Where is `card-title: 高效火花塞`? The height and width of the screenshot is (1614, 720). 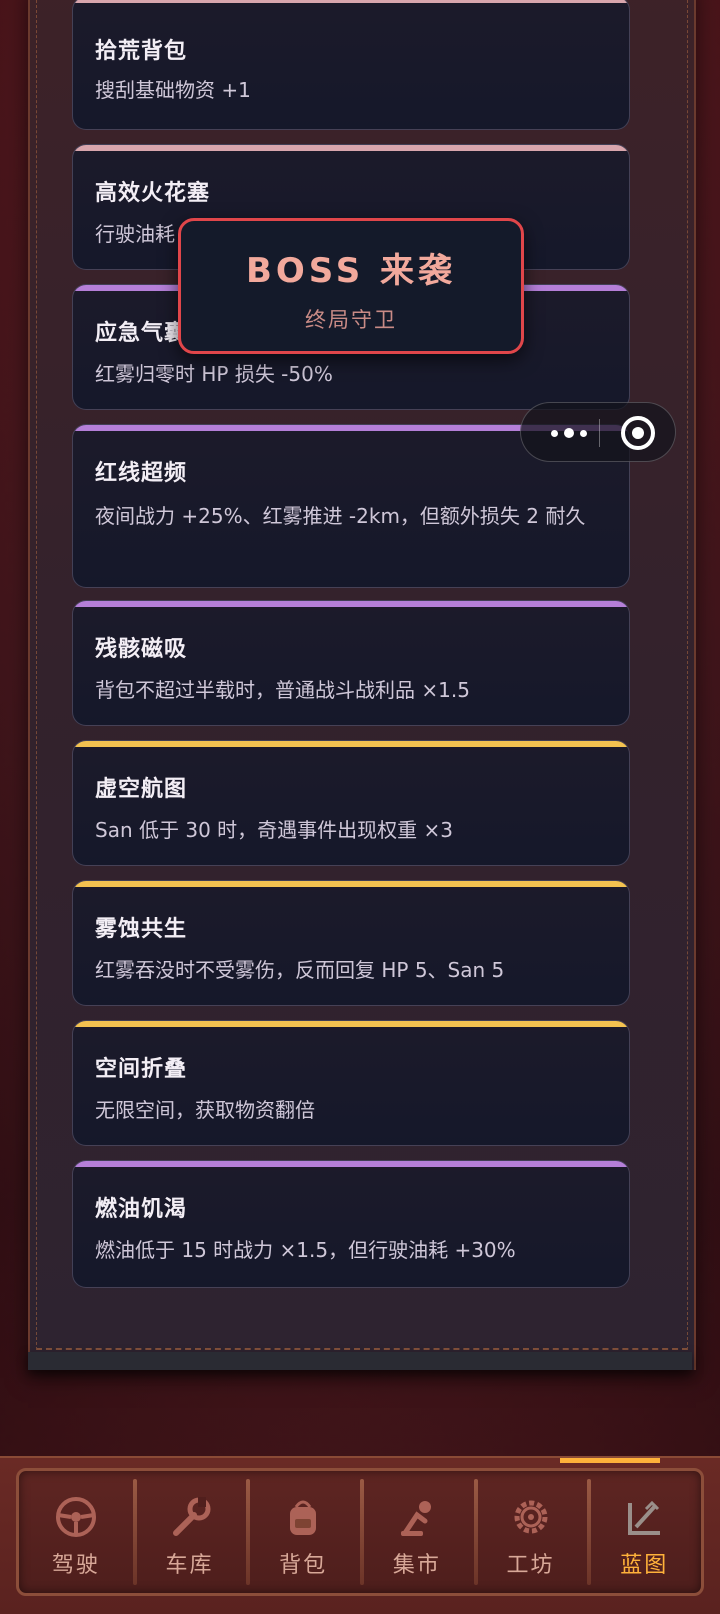
card-title: 高效火花塞 is located at coordinates (153, 193).